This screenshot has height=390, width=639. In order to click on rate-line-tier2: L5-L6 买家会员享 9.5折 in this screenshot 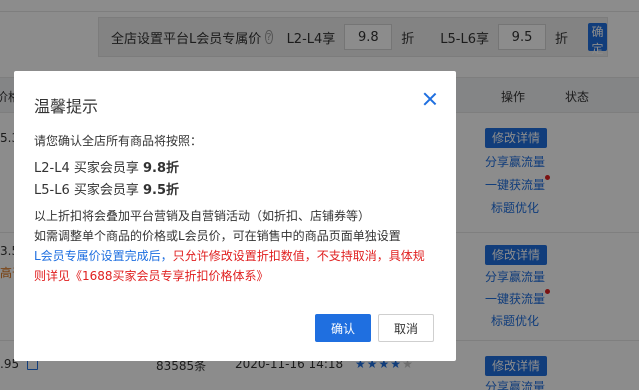, I will do `click(106, 188)`.